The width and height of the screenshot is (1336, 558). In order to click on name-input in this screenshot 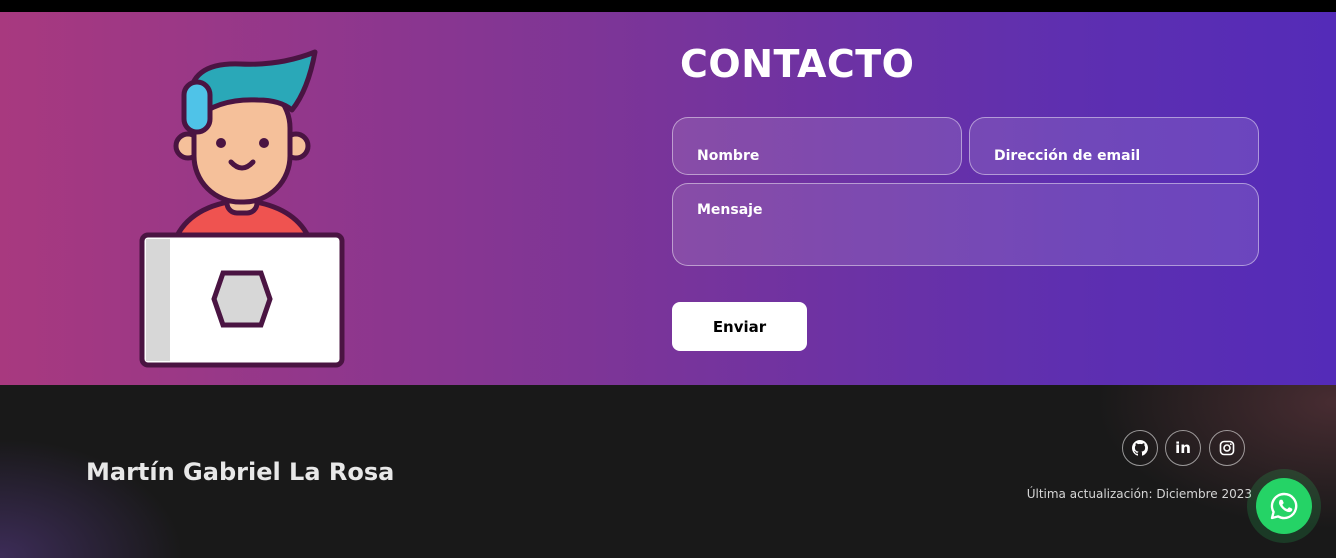, I will do `click(817, 146)`.